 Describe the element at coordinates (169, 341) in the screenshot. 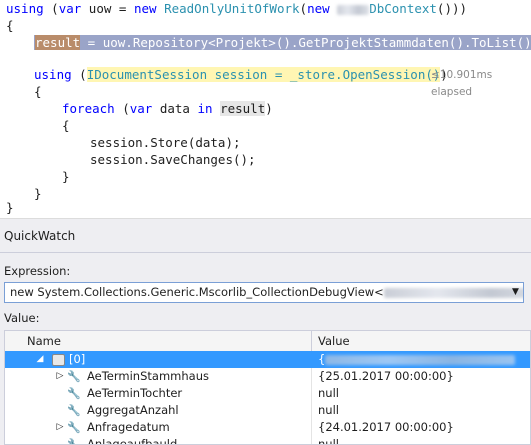

I see `column-header-name: Name` at that location.